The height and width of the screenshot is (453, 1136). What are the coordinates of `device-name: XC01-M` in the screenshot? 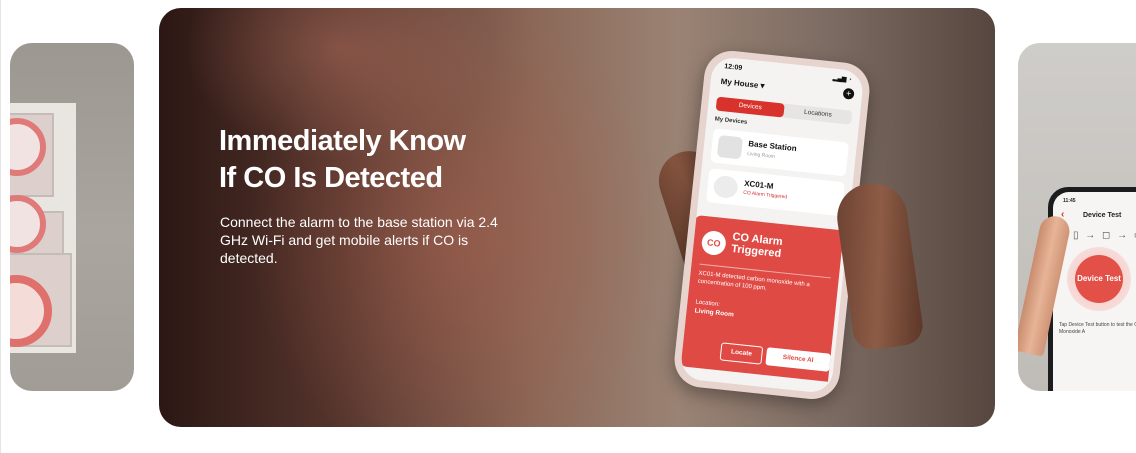 It's located at (758, 184).